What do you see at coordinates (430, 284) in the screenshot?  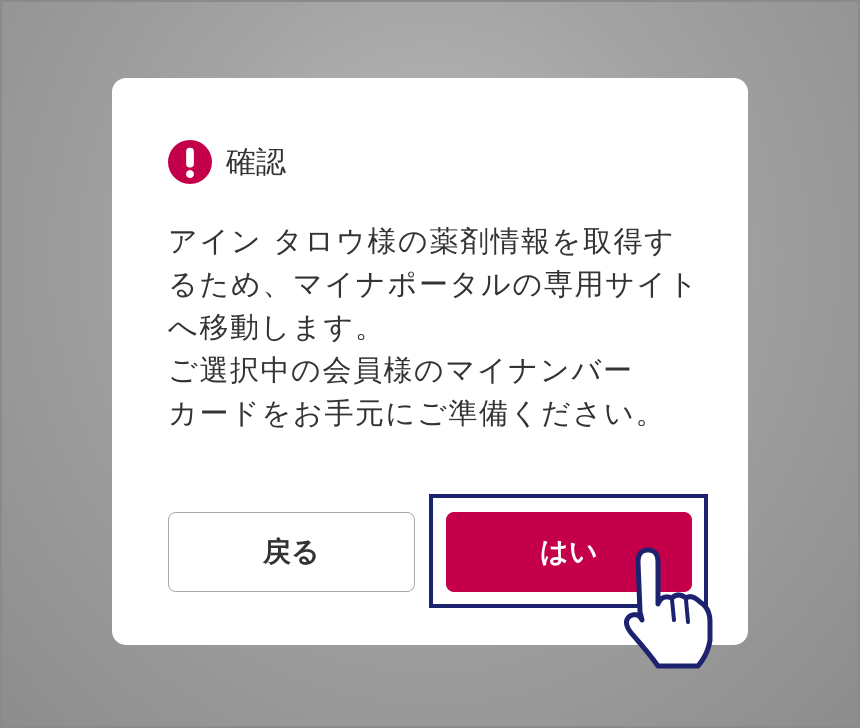 I see `message-text: アイン タロウ様の薬剤情報を取得す るため、マイナポータルの専用サイト へ移動します。` at bounding box center [430, 284].